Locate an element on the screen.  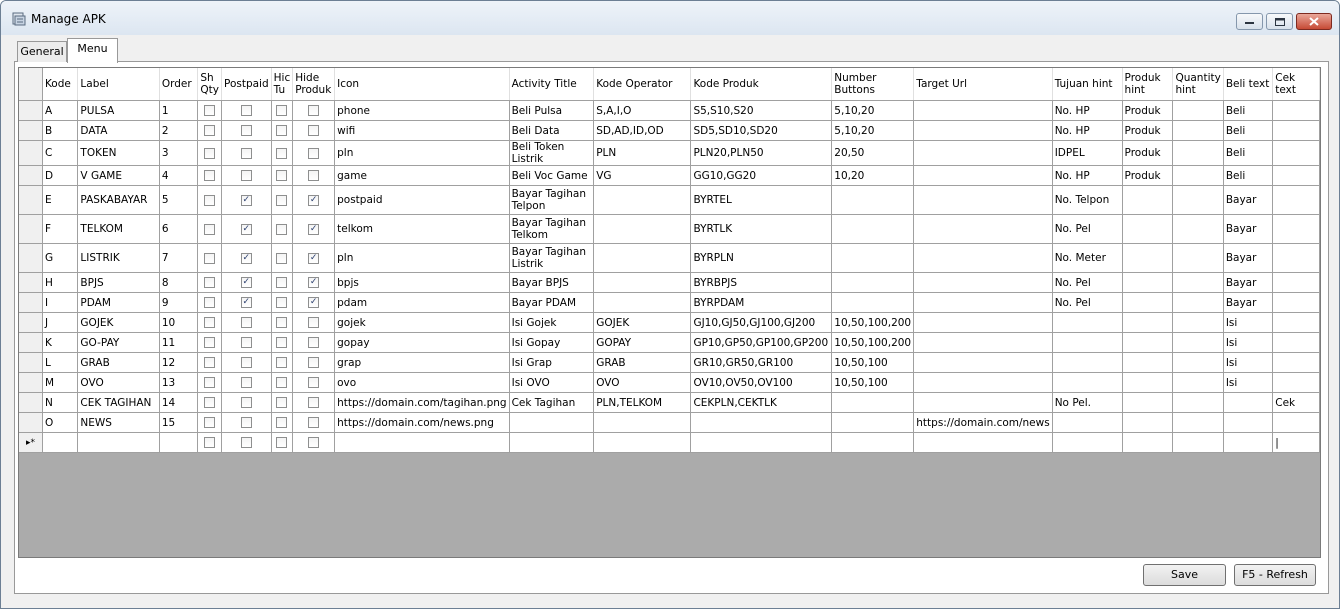
cell-order: 12 is located at coordinates (179, 362).